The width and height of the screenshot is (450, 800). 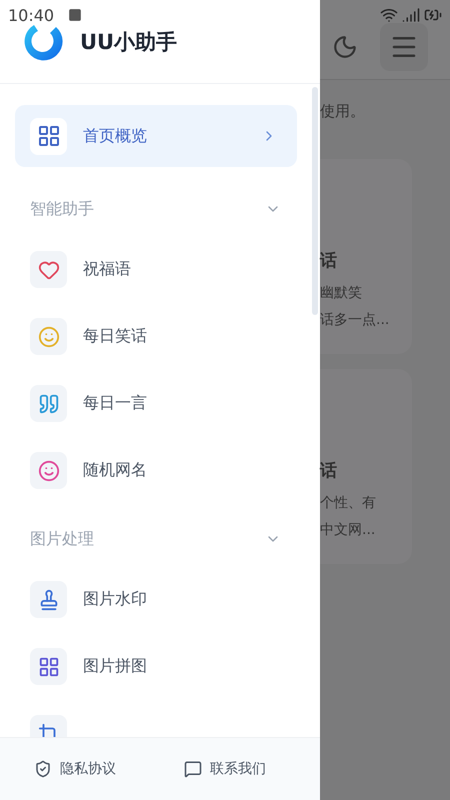 I want to click on menu-item: 祝福语, so click(x=190, y=269).